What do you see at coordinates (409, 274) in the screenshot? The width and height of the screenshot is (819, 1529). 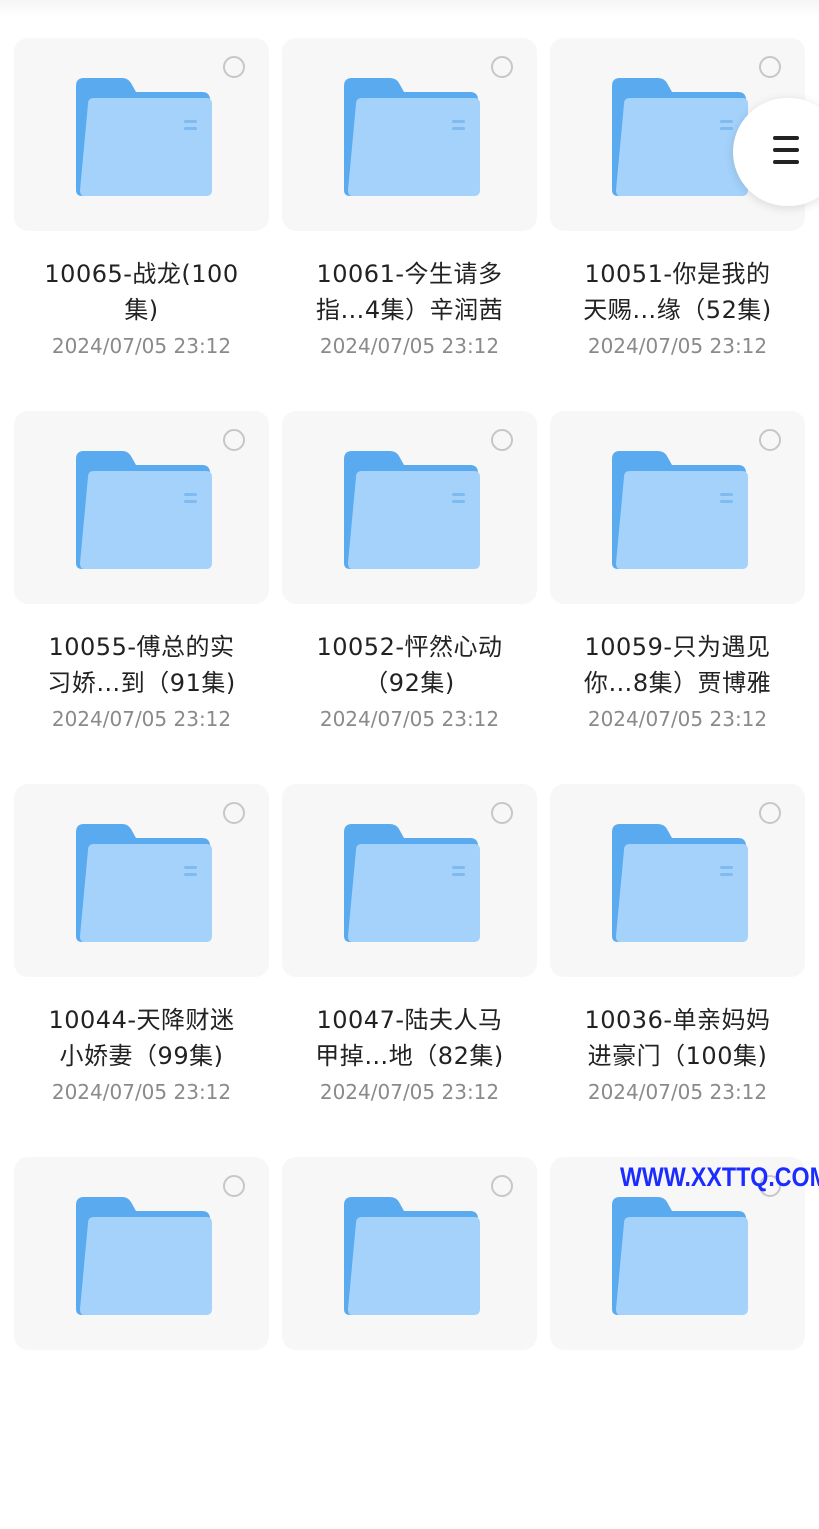 I see `file-title-line1: 10061-今生请多` at bounding box center [409, 274].